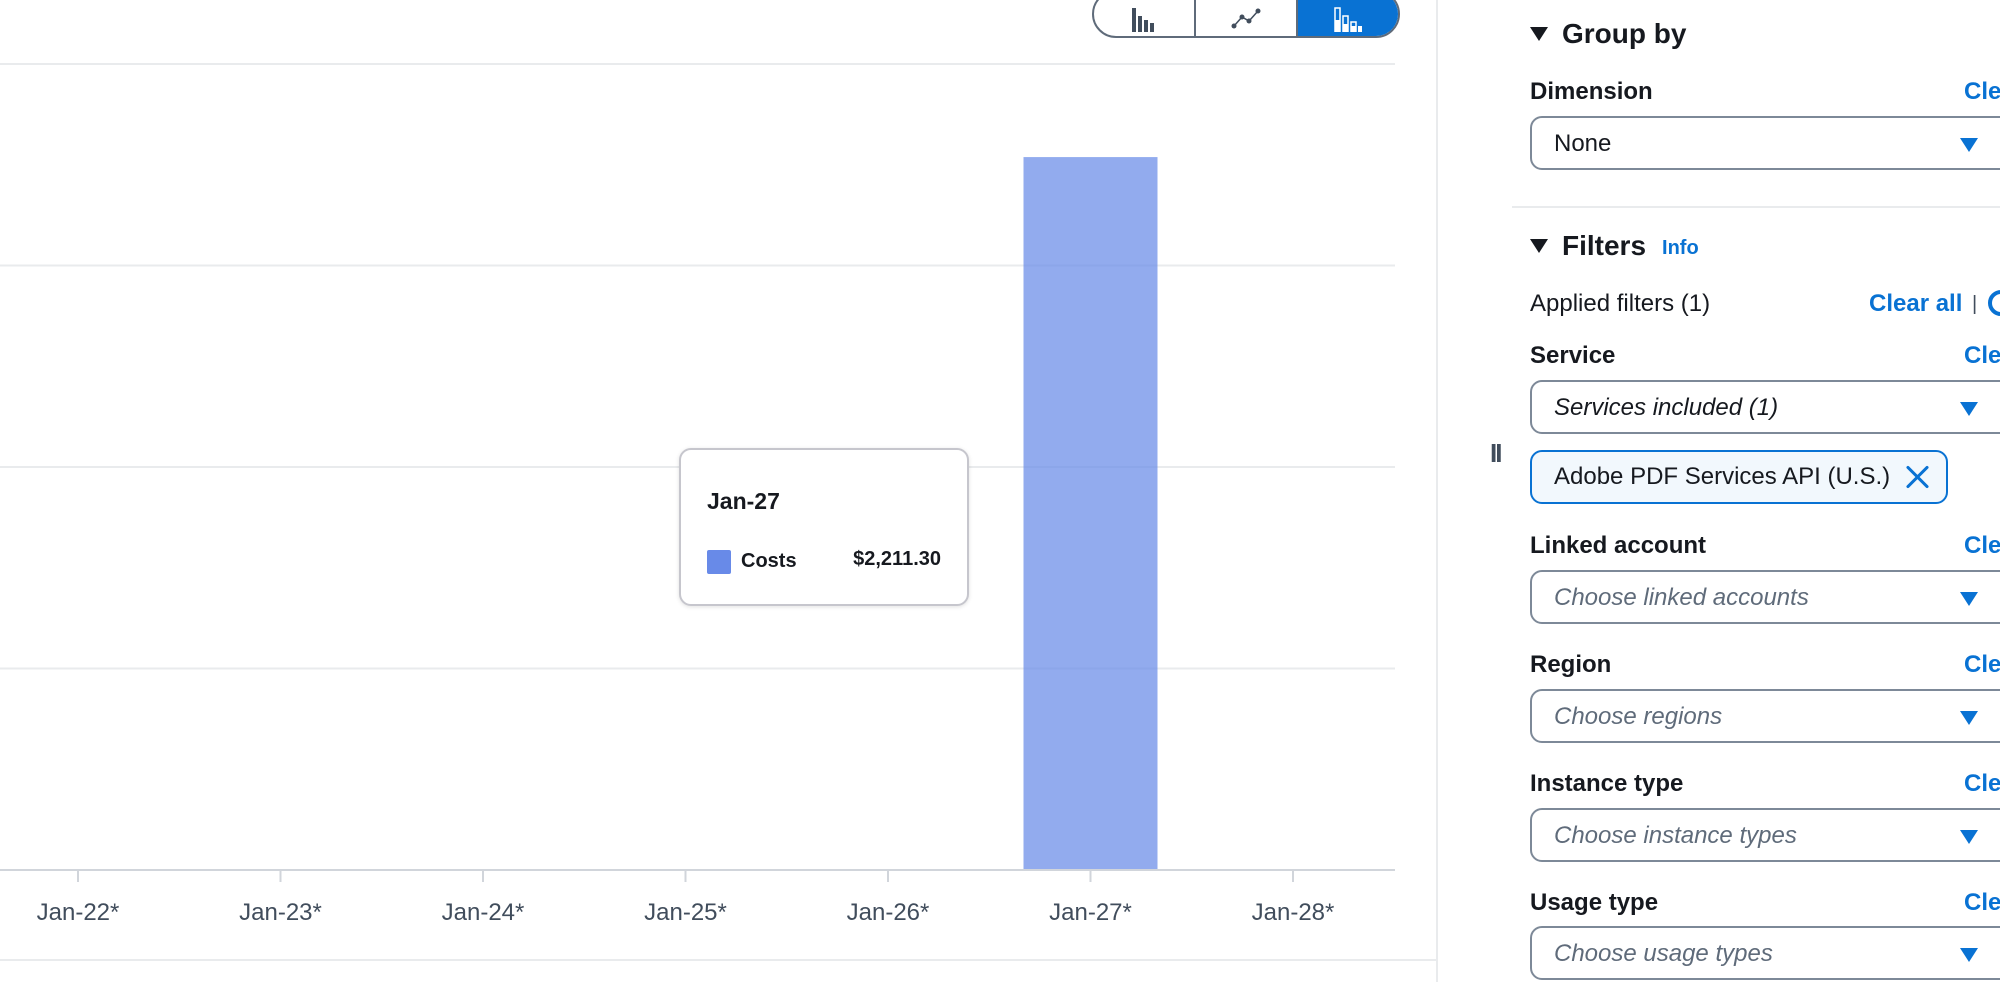 This screenshot has height=982, width=2000. I want to click on region-clear-link: Cle, so click(1982, 665).